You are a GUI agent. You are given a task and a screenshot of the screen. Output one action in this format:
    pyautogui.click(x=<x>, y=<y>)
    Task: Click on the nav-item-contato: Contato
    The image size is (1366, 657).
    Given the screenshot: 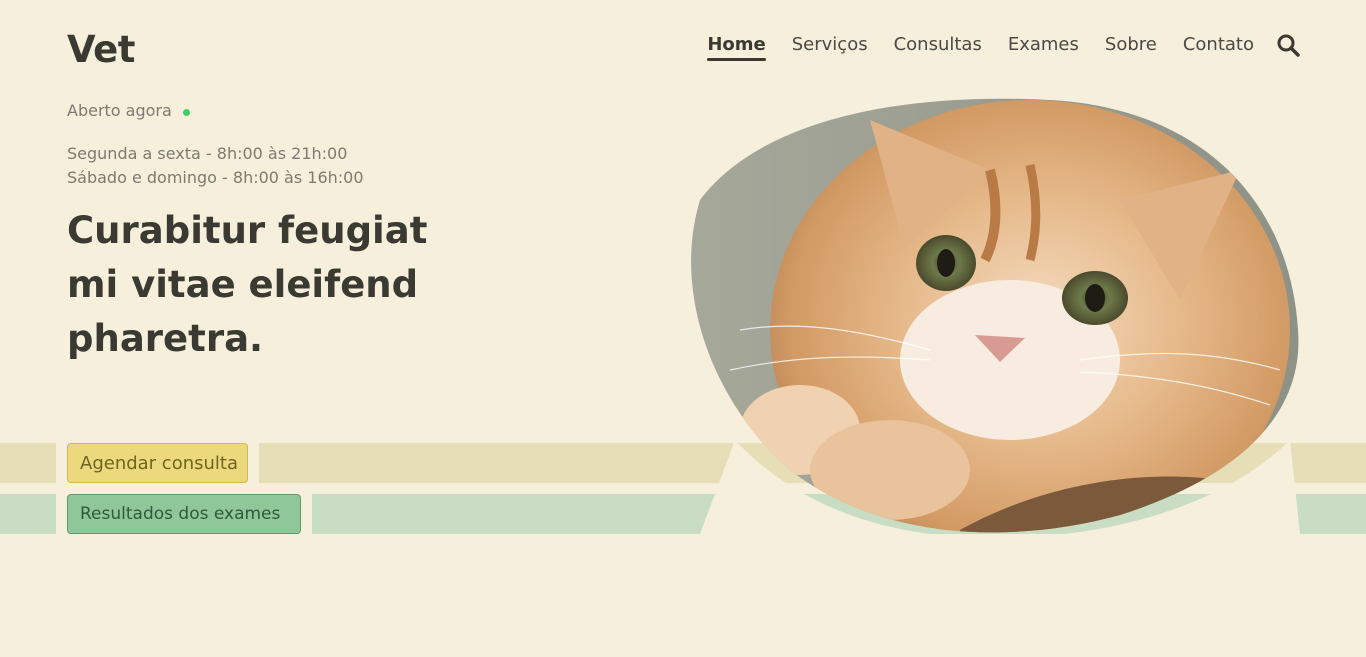 What is the action you would take?
    pyautogui.click(x=1218, y=47)
    